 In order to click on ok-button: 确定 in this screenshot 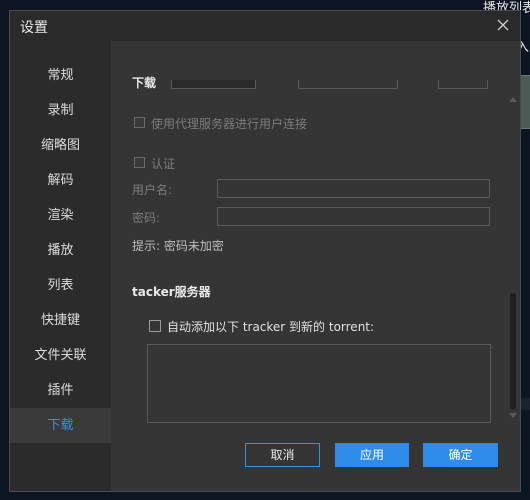, I will do `click(460, 455)`.